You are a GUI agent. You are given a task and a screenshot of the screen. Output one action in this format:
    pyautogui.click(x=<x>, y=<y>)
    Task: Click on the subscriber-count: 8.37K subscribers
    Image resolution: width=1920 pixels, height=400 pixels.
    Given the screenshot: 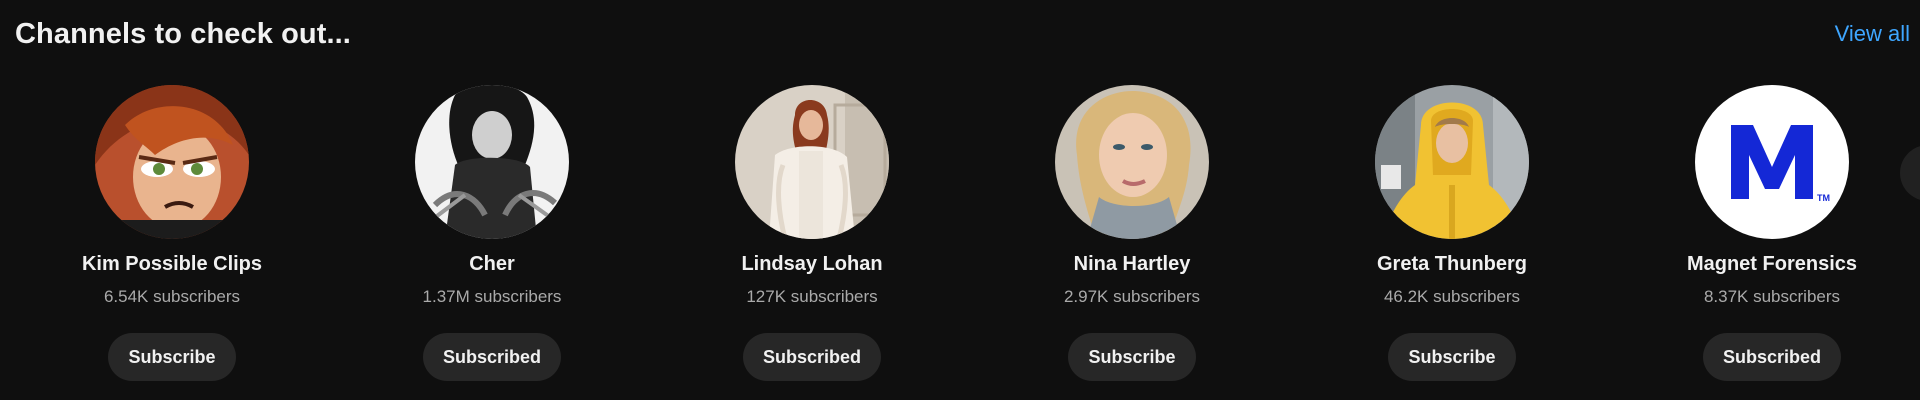 What is the action you would take?
    pyautogui.click(x=1772, y=296)
    